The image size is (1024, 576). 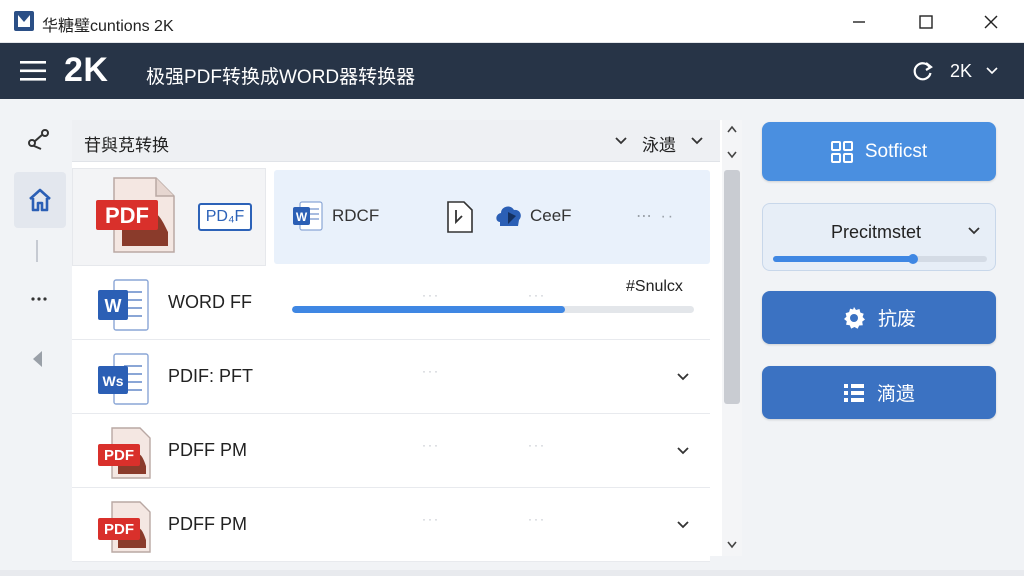 What do you see at coordinates (24, 21) in the screenshot?
I see `app-logo-icon` at bounding box center [24, 21].